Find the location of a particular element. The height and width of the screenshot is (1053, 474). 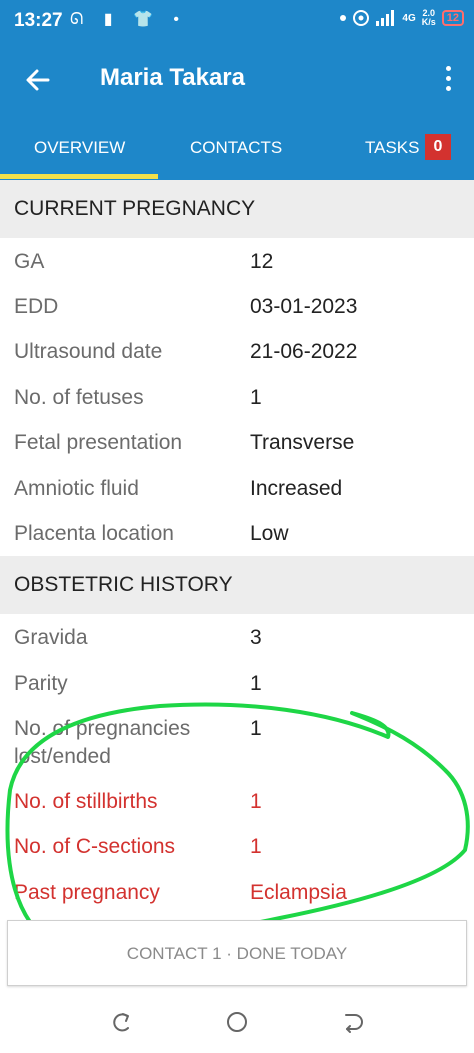

tab-bar: OVERVIEW CONTACTS TASKS is located at coordinates (237, 149).